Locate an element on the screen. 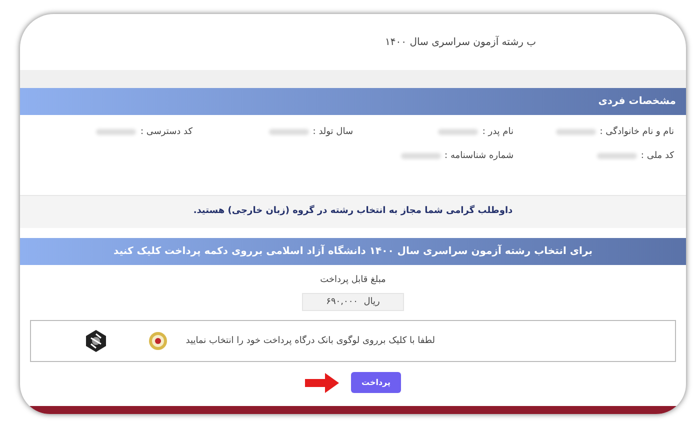 Image resolution: width=700 pixels, height=430 pixels. section-title: مشخصات فردی is located at coordinates (637, 101).